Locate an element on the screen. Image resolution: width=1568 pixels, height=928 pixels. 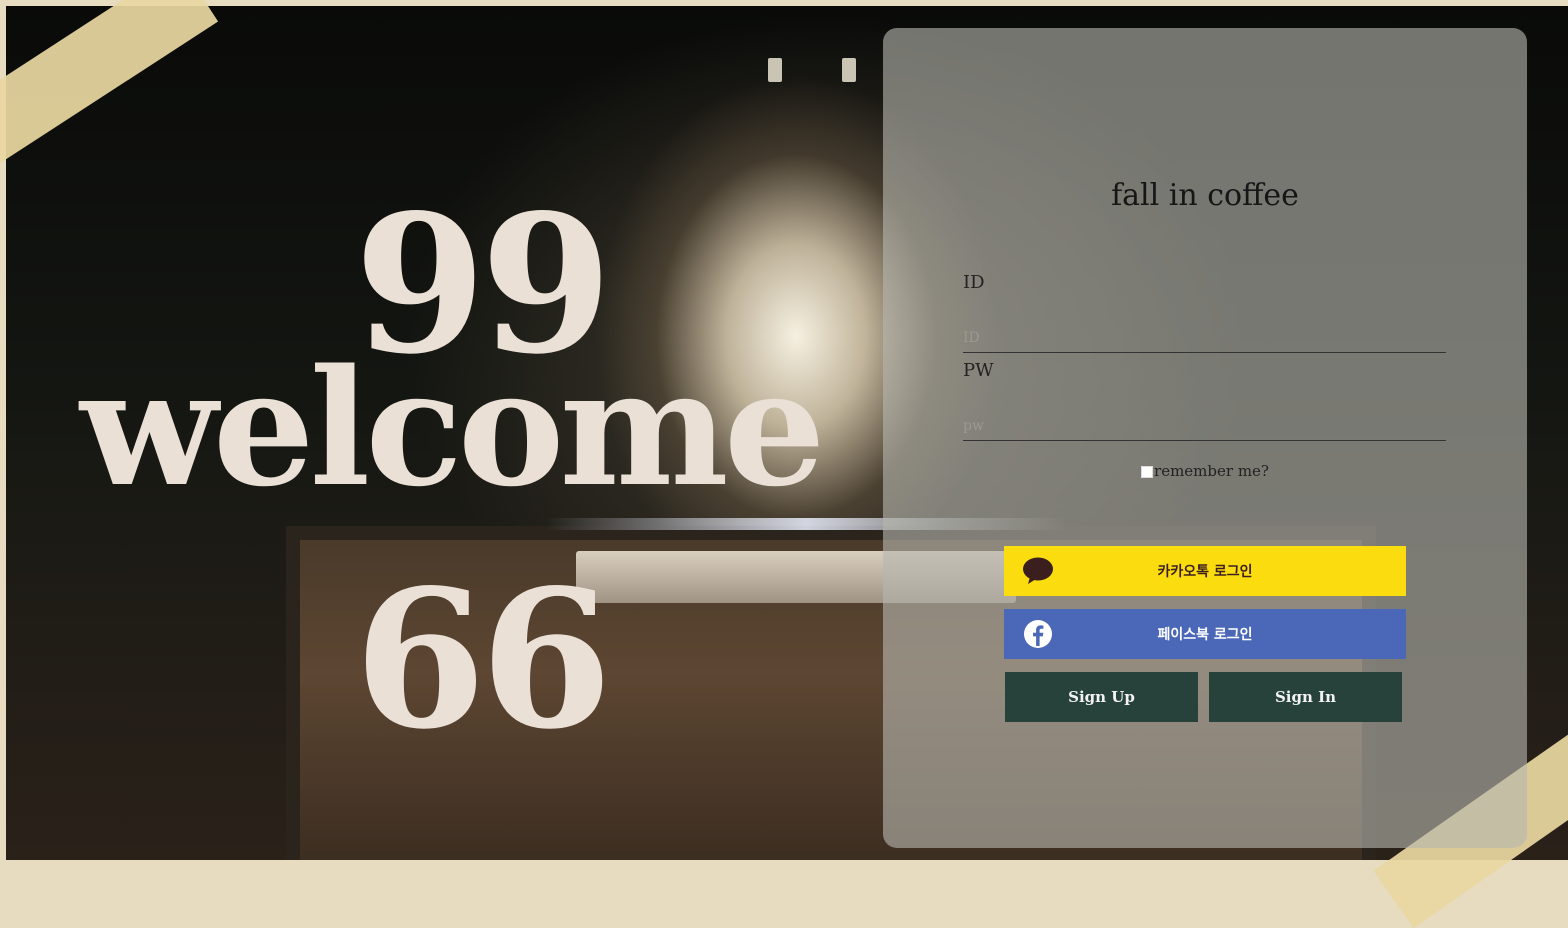
facebook-login-button: 페이스북 로그인 is located at coordinates (1205, 634).